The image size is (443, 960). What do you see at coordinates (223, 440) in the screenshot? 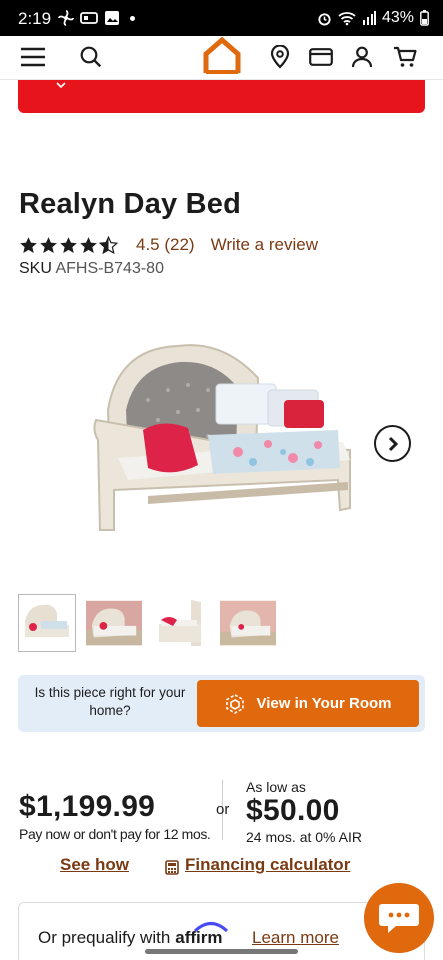
I see `product-image` at bounding box center [223, 440].